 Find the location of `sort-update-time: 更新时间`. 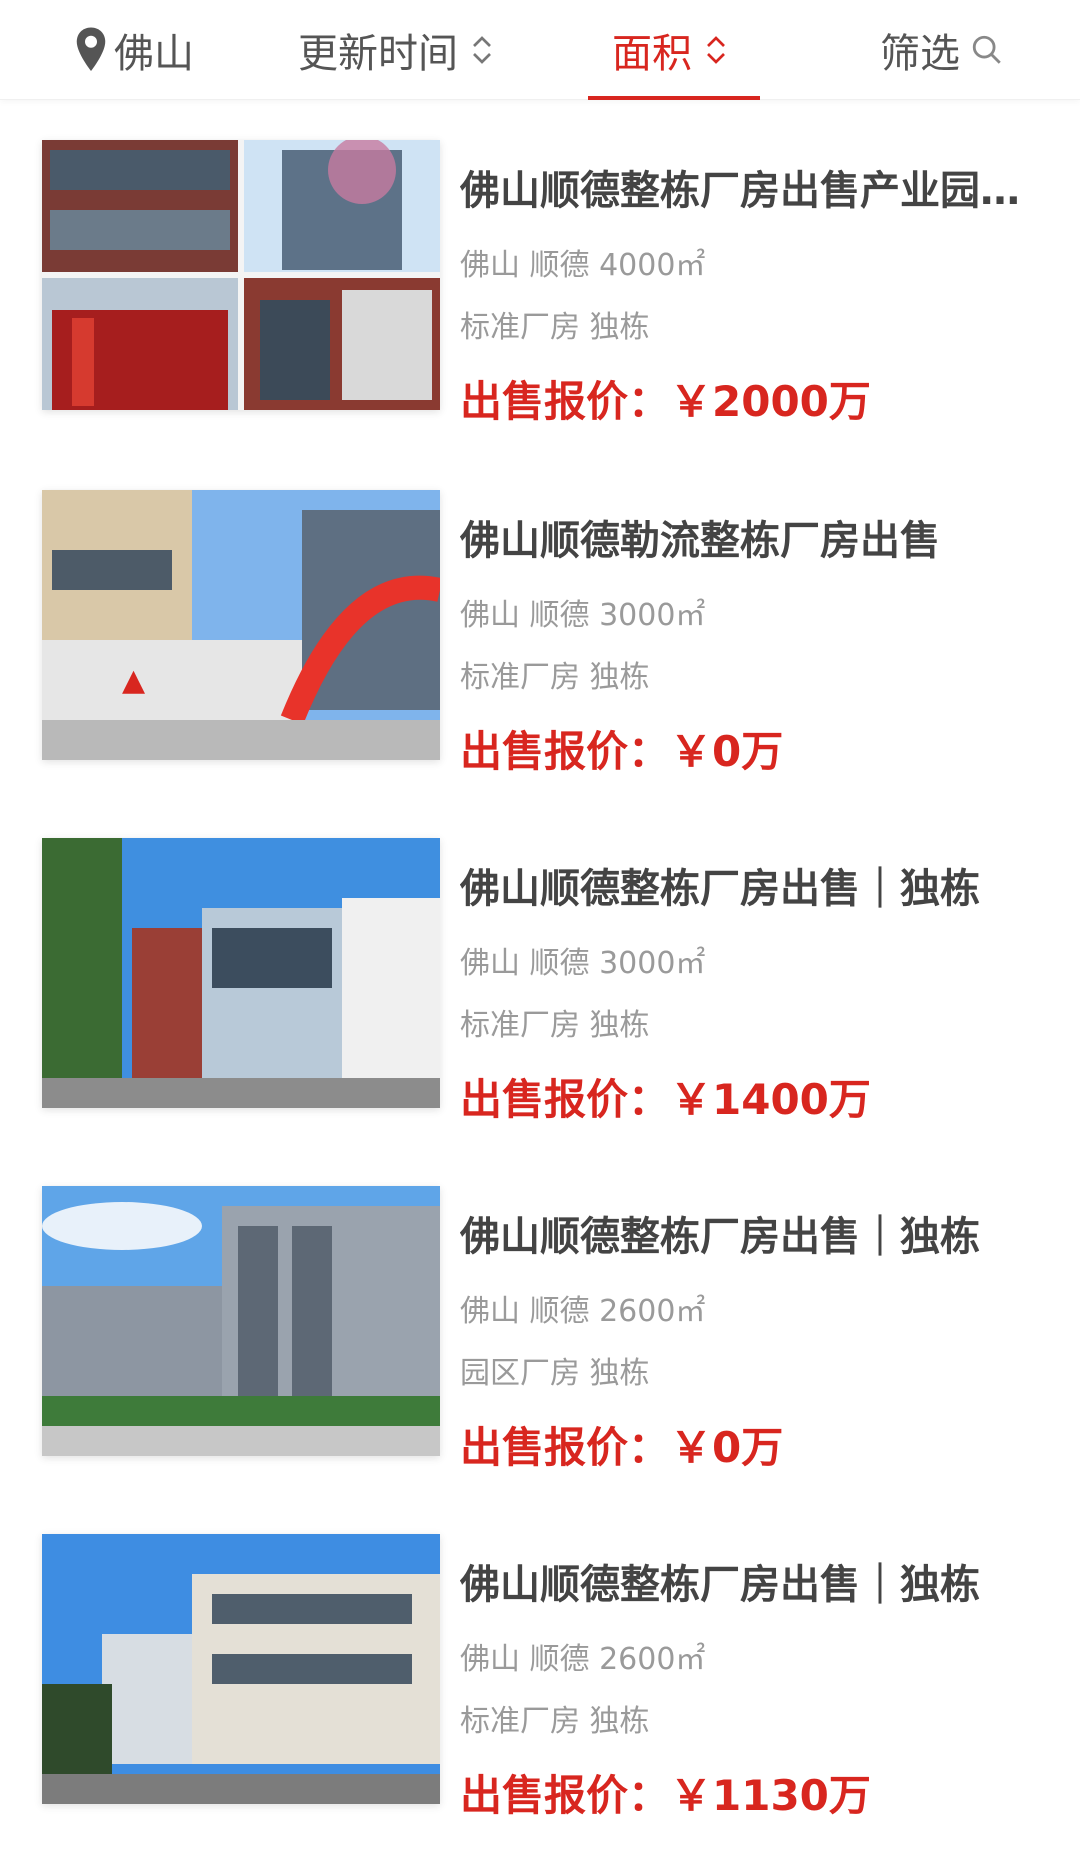

sort-update-time: 更新时间 is located at coordinates (397, 50).